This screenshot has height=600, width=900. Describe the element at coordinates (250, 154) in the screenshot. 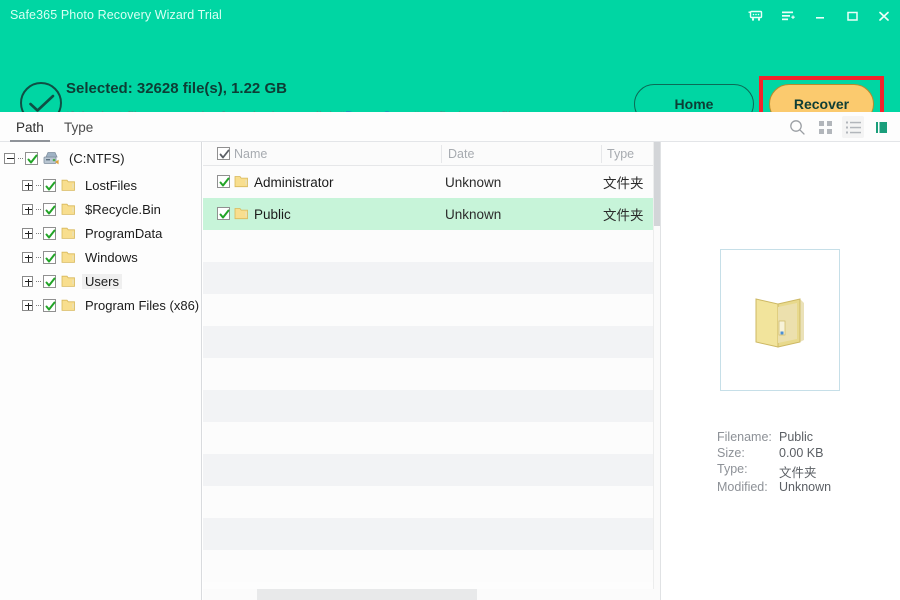

I see `column-header-name: Name` at that location.